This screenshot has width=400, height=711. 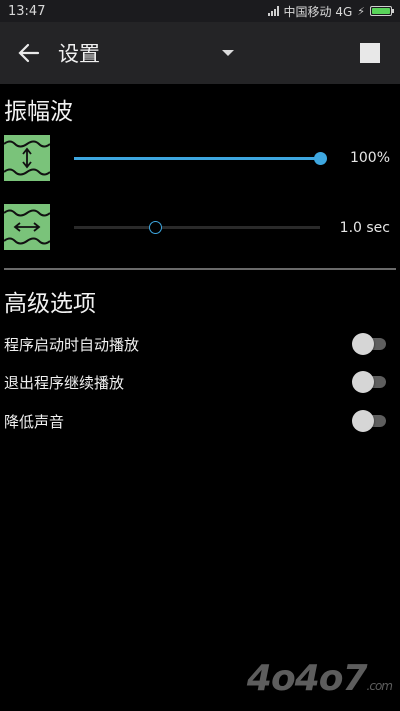 I want to click on option-label: 退出程序继续播放, so click(x=64, y=382).